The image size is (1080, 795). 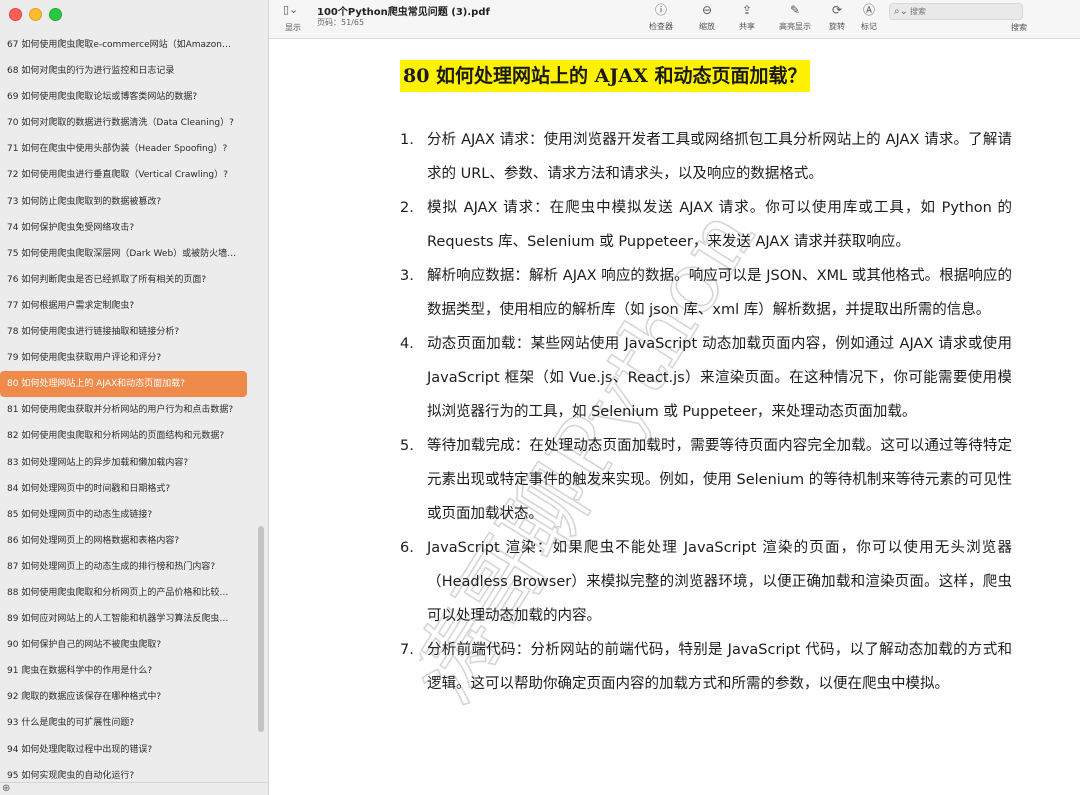 What do you see at coordinates (127, 202) in the screenshot?
I see `sidebar-item: 73 如何防止爬虫爬取到的数据被篡改?` at bounding box center [127, 202].